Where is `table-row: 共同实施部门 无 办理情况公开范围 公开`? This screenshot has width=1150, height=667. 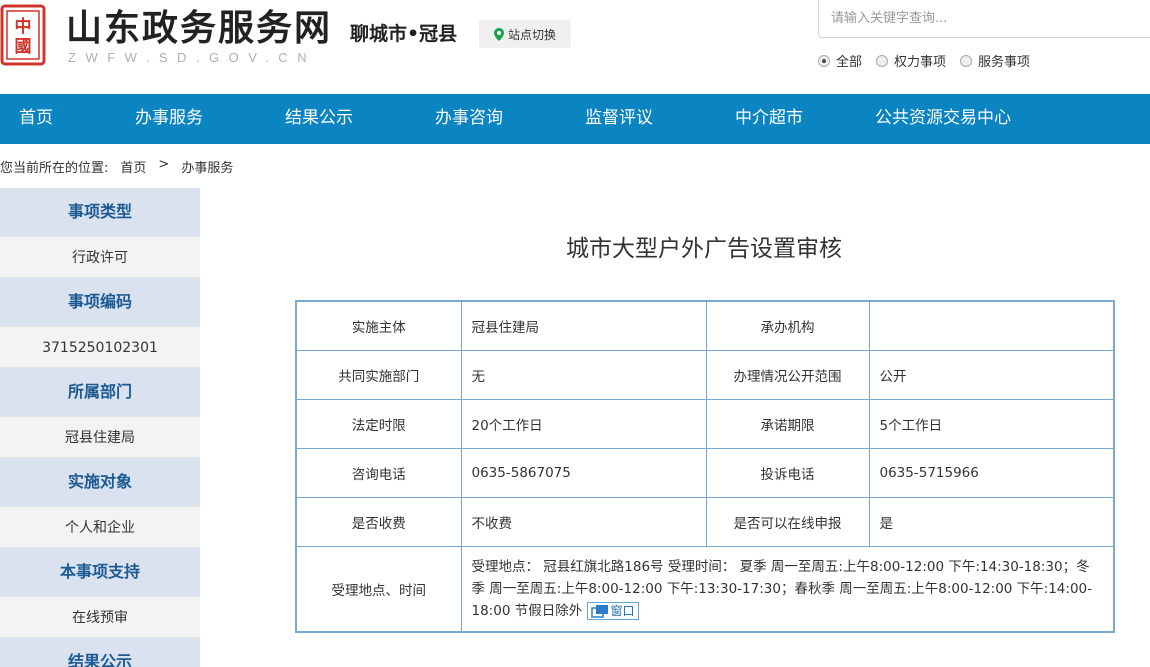
table-row: 共同实施部门 无 办理情况公开范围 公开 is located at coordinates (705, 374).